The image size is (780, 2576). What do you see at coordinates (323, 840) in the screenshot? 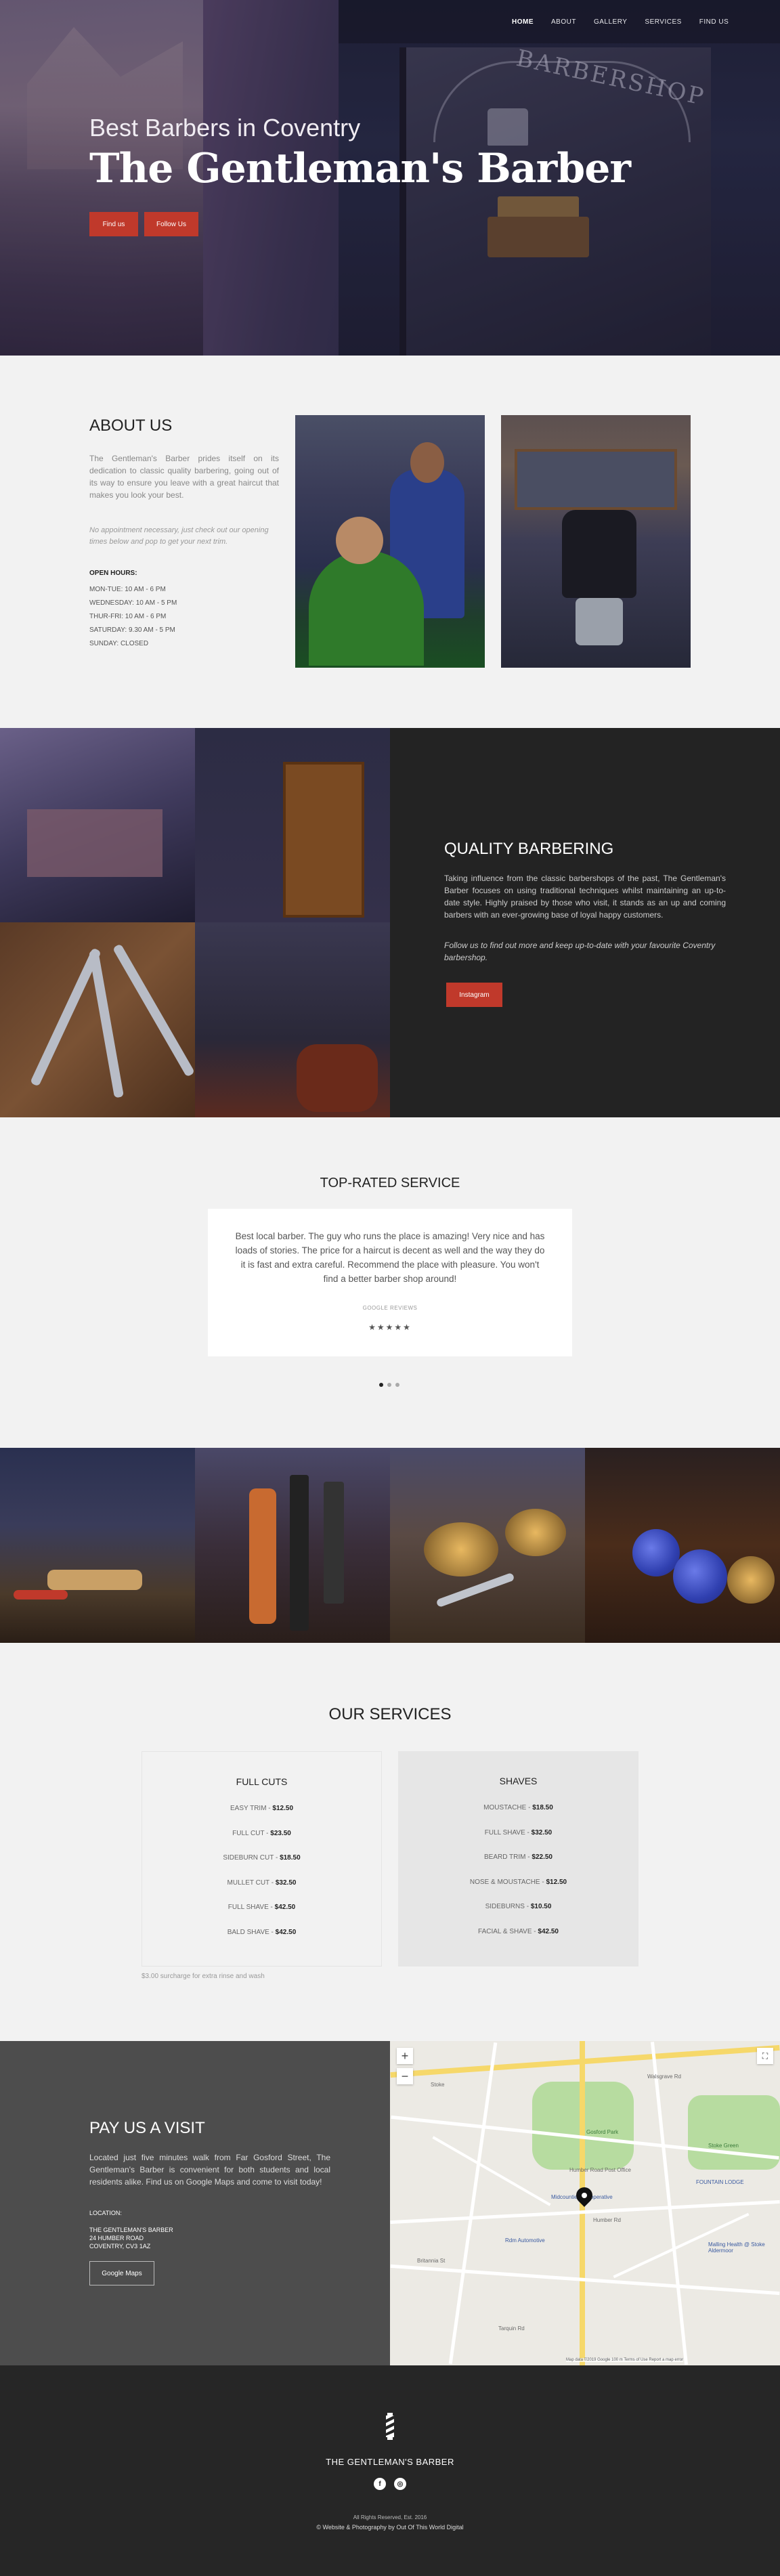
I see `cabinet` at bounding box center [323, 840].